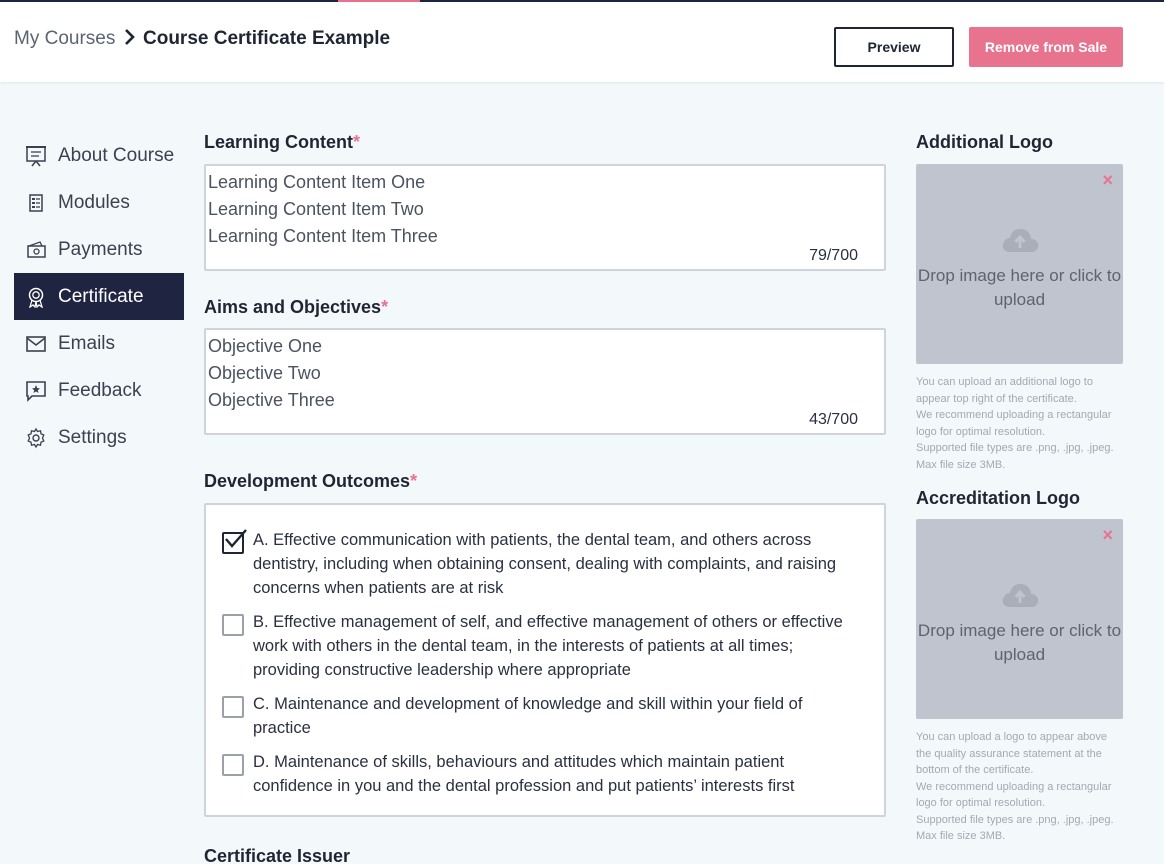 The height and width of the screenshot is (864, 1164). I want to click on sidebar-item-certificate: Certificate, so click(99, 296).